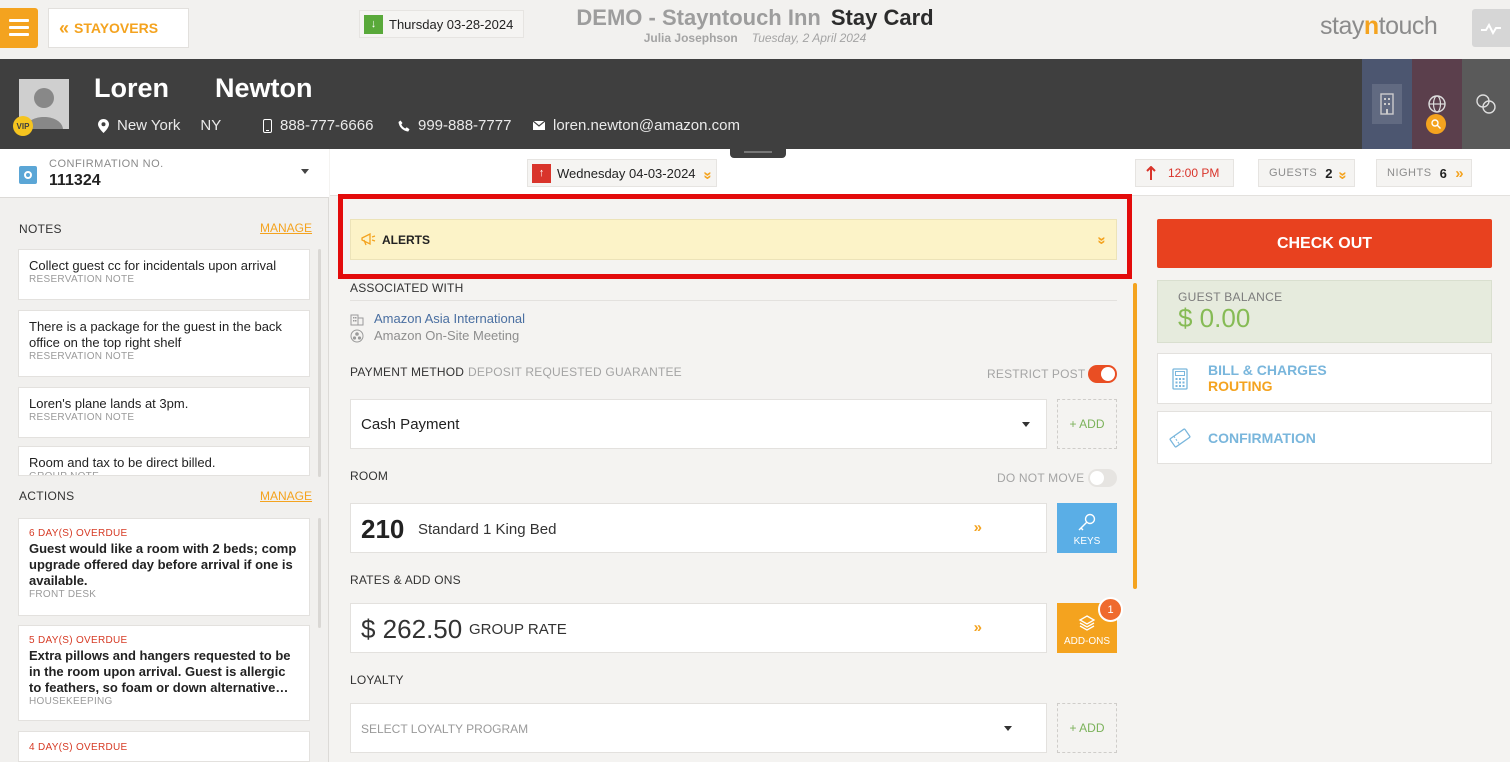  Describe the element at coordinates (1324, 437) in the screenshot. I see `confirmation-button: CONFIRMATION` at that location.